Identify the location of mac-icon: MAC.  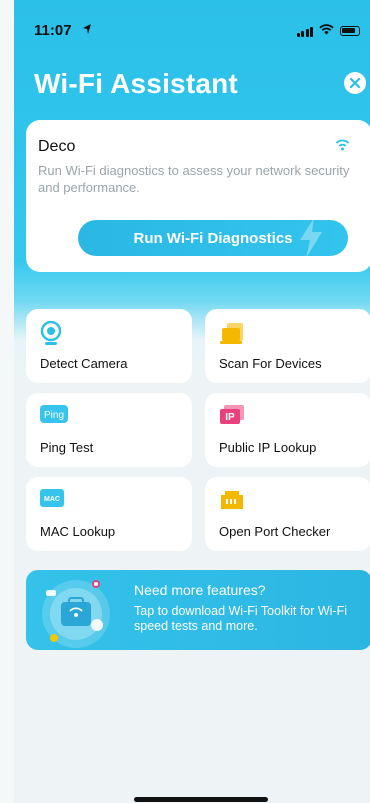
(53, 501).